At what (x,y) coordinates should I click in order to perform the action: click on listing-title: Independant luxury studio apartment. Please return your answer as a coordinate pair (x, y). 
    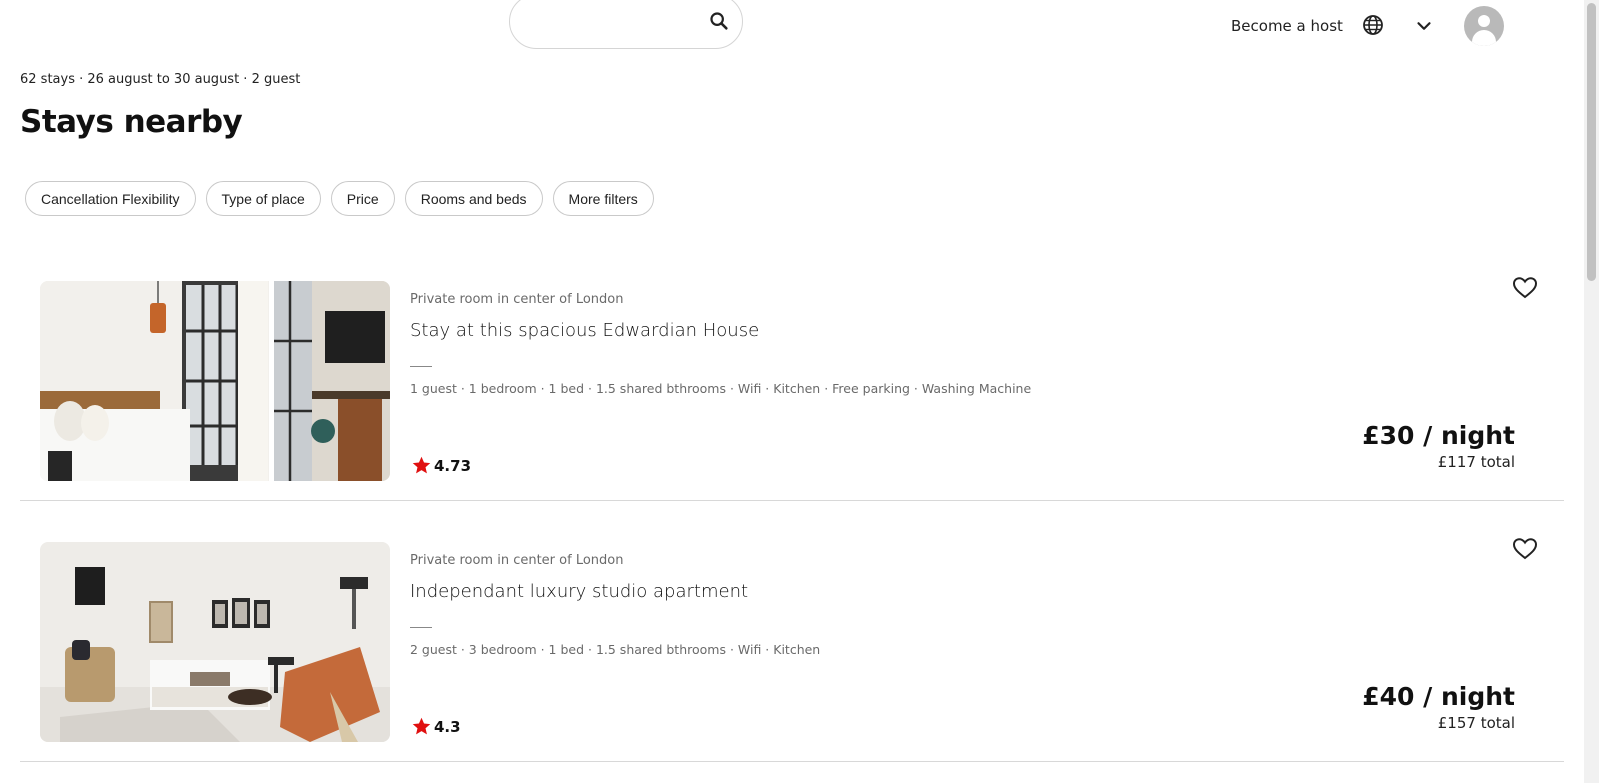
    Looking at the image, I should click on (579, 591).